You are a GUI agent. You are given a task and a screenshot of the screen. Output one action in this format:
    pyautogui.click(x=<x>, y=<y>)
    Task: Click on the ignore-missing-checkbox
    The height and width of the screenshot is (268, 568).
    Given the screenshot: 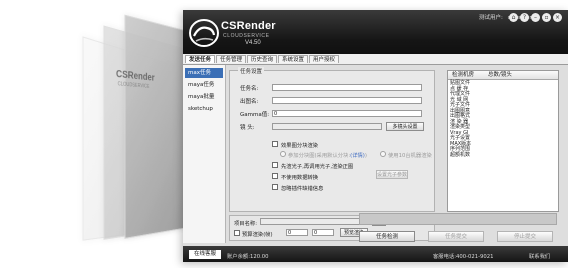 What is the action you would take?
    pyautogui.click(x=275, y=187)
    